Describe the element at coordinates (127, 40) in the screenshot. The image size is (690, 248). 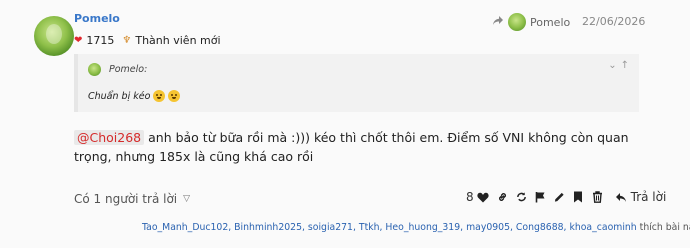
I see `trophy-icon: ♆` at that location.